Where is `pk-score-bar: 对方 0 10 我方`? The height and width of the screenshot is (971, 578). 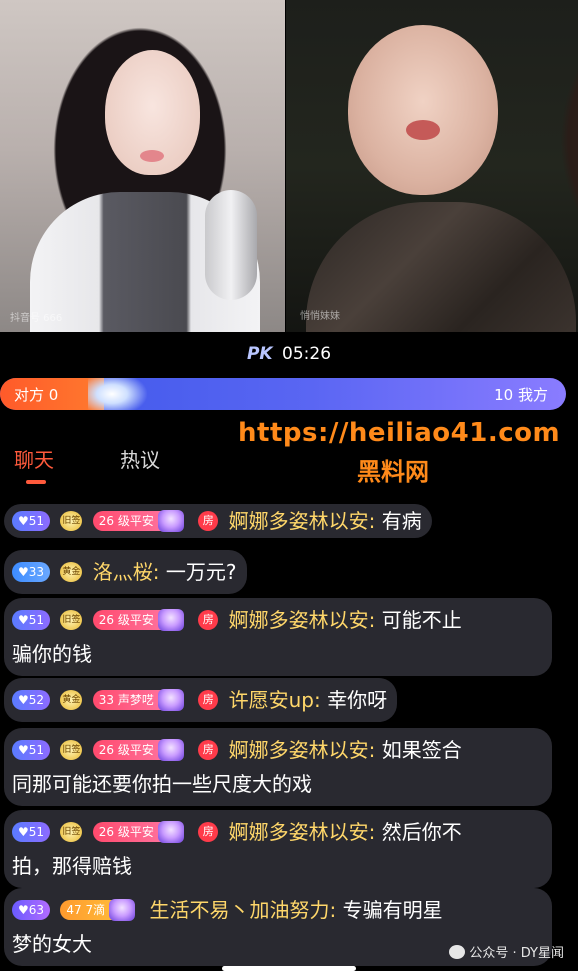 pk-score-bar: 对方 0 10 我方 is located at coordinates (283, 394).